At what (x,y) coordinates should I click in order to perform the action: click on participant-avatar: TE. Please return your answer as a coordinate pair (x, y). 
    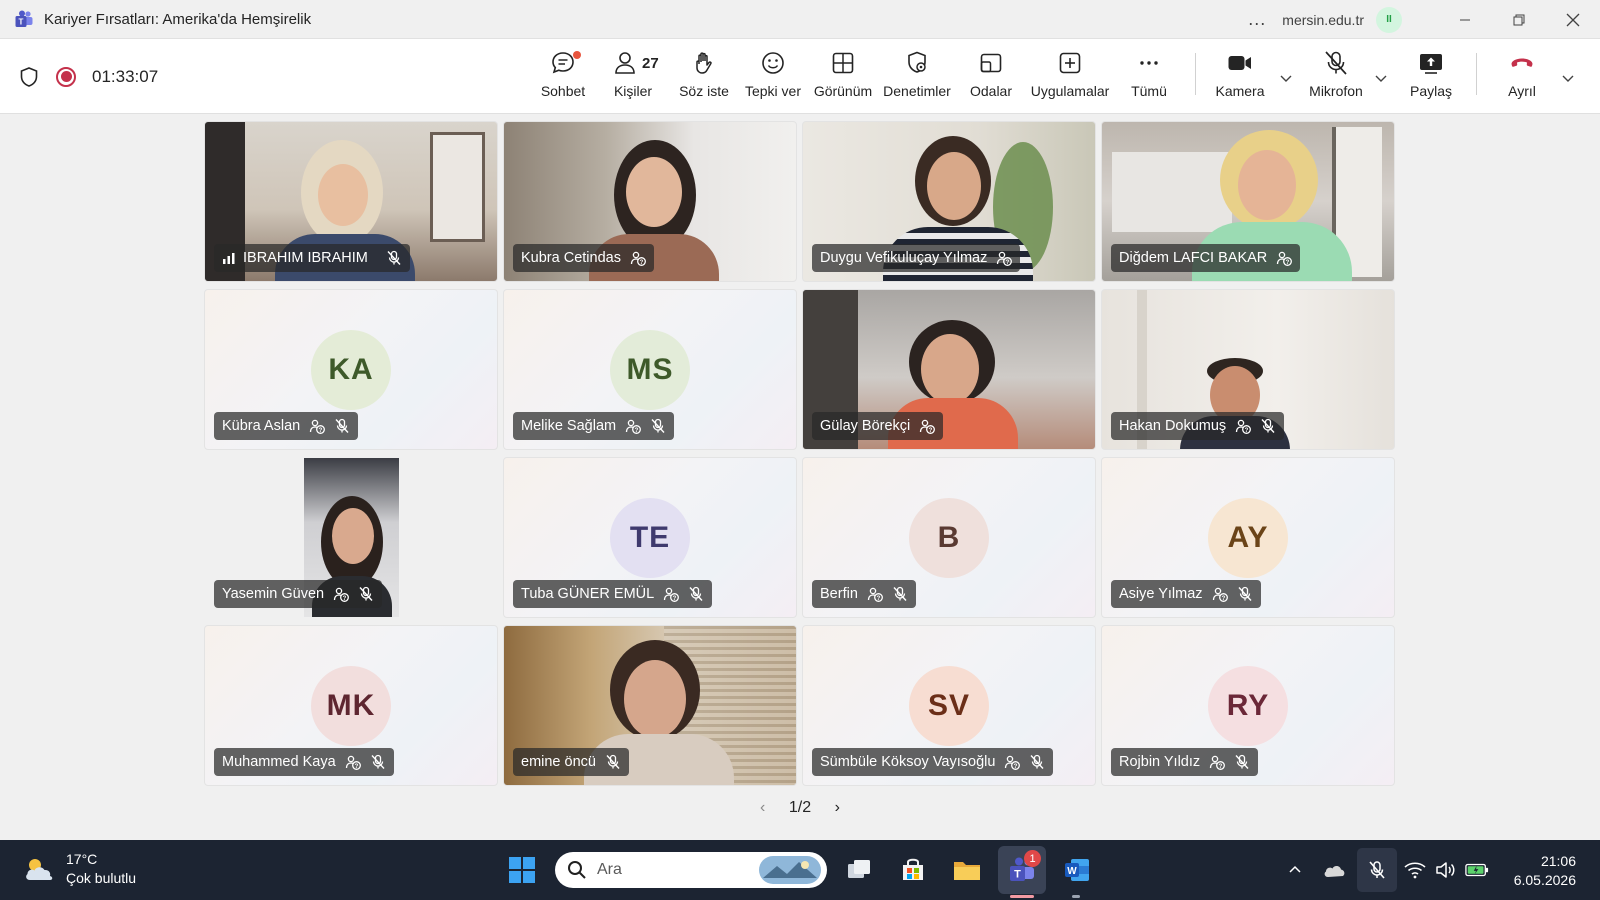
    Looking at the image, I should click on (650, 538).